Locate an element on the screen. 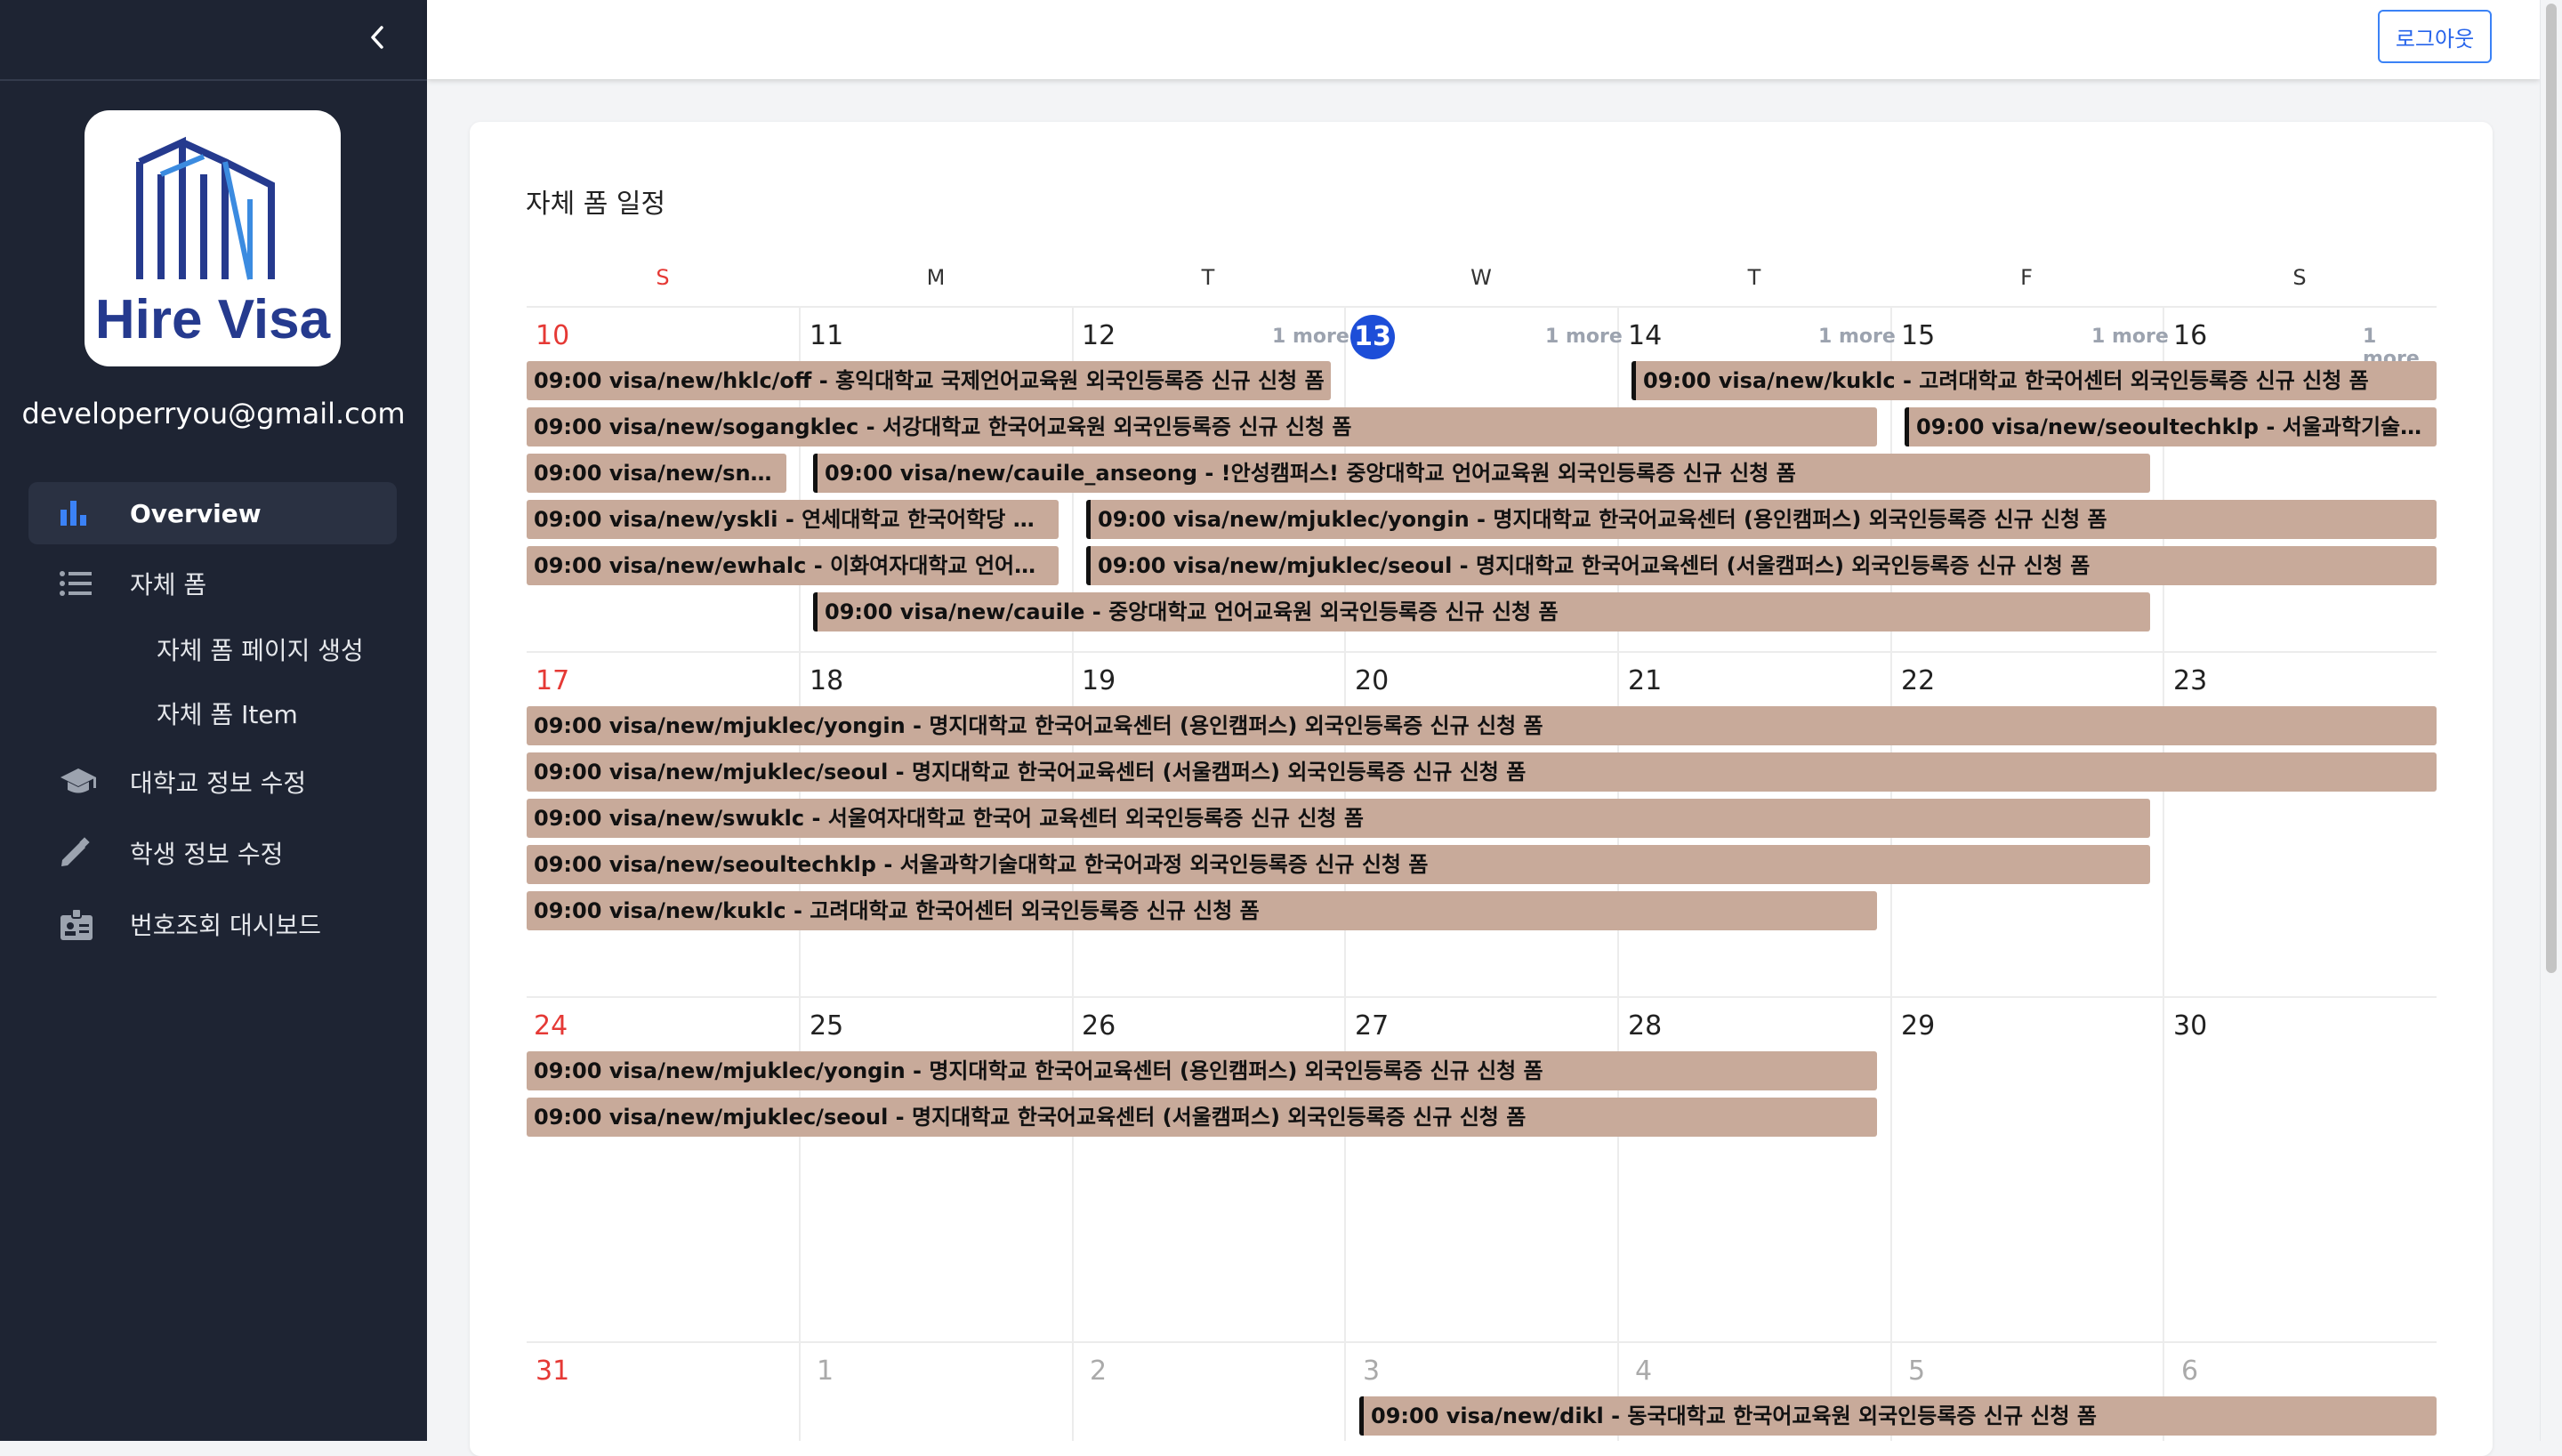 The width and height of the screenshot is (2562, 1456). scrollbar-thumb is located at coordinates (2551, 488).